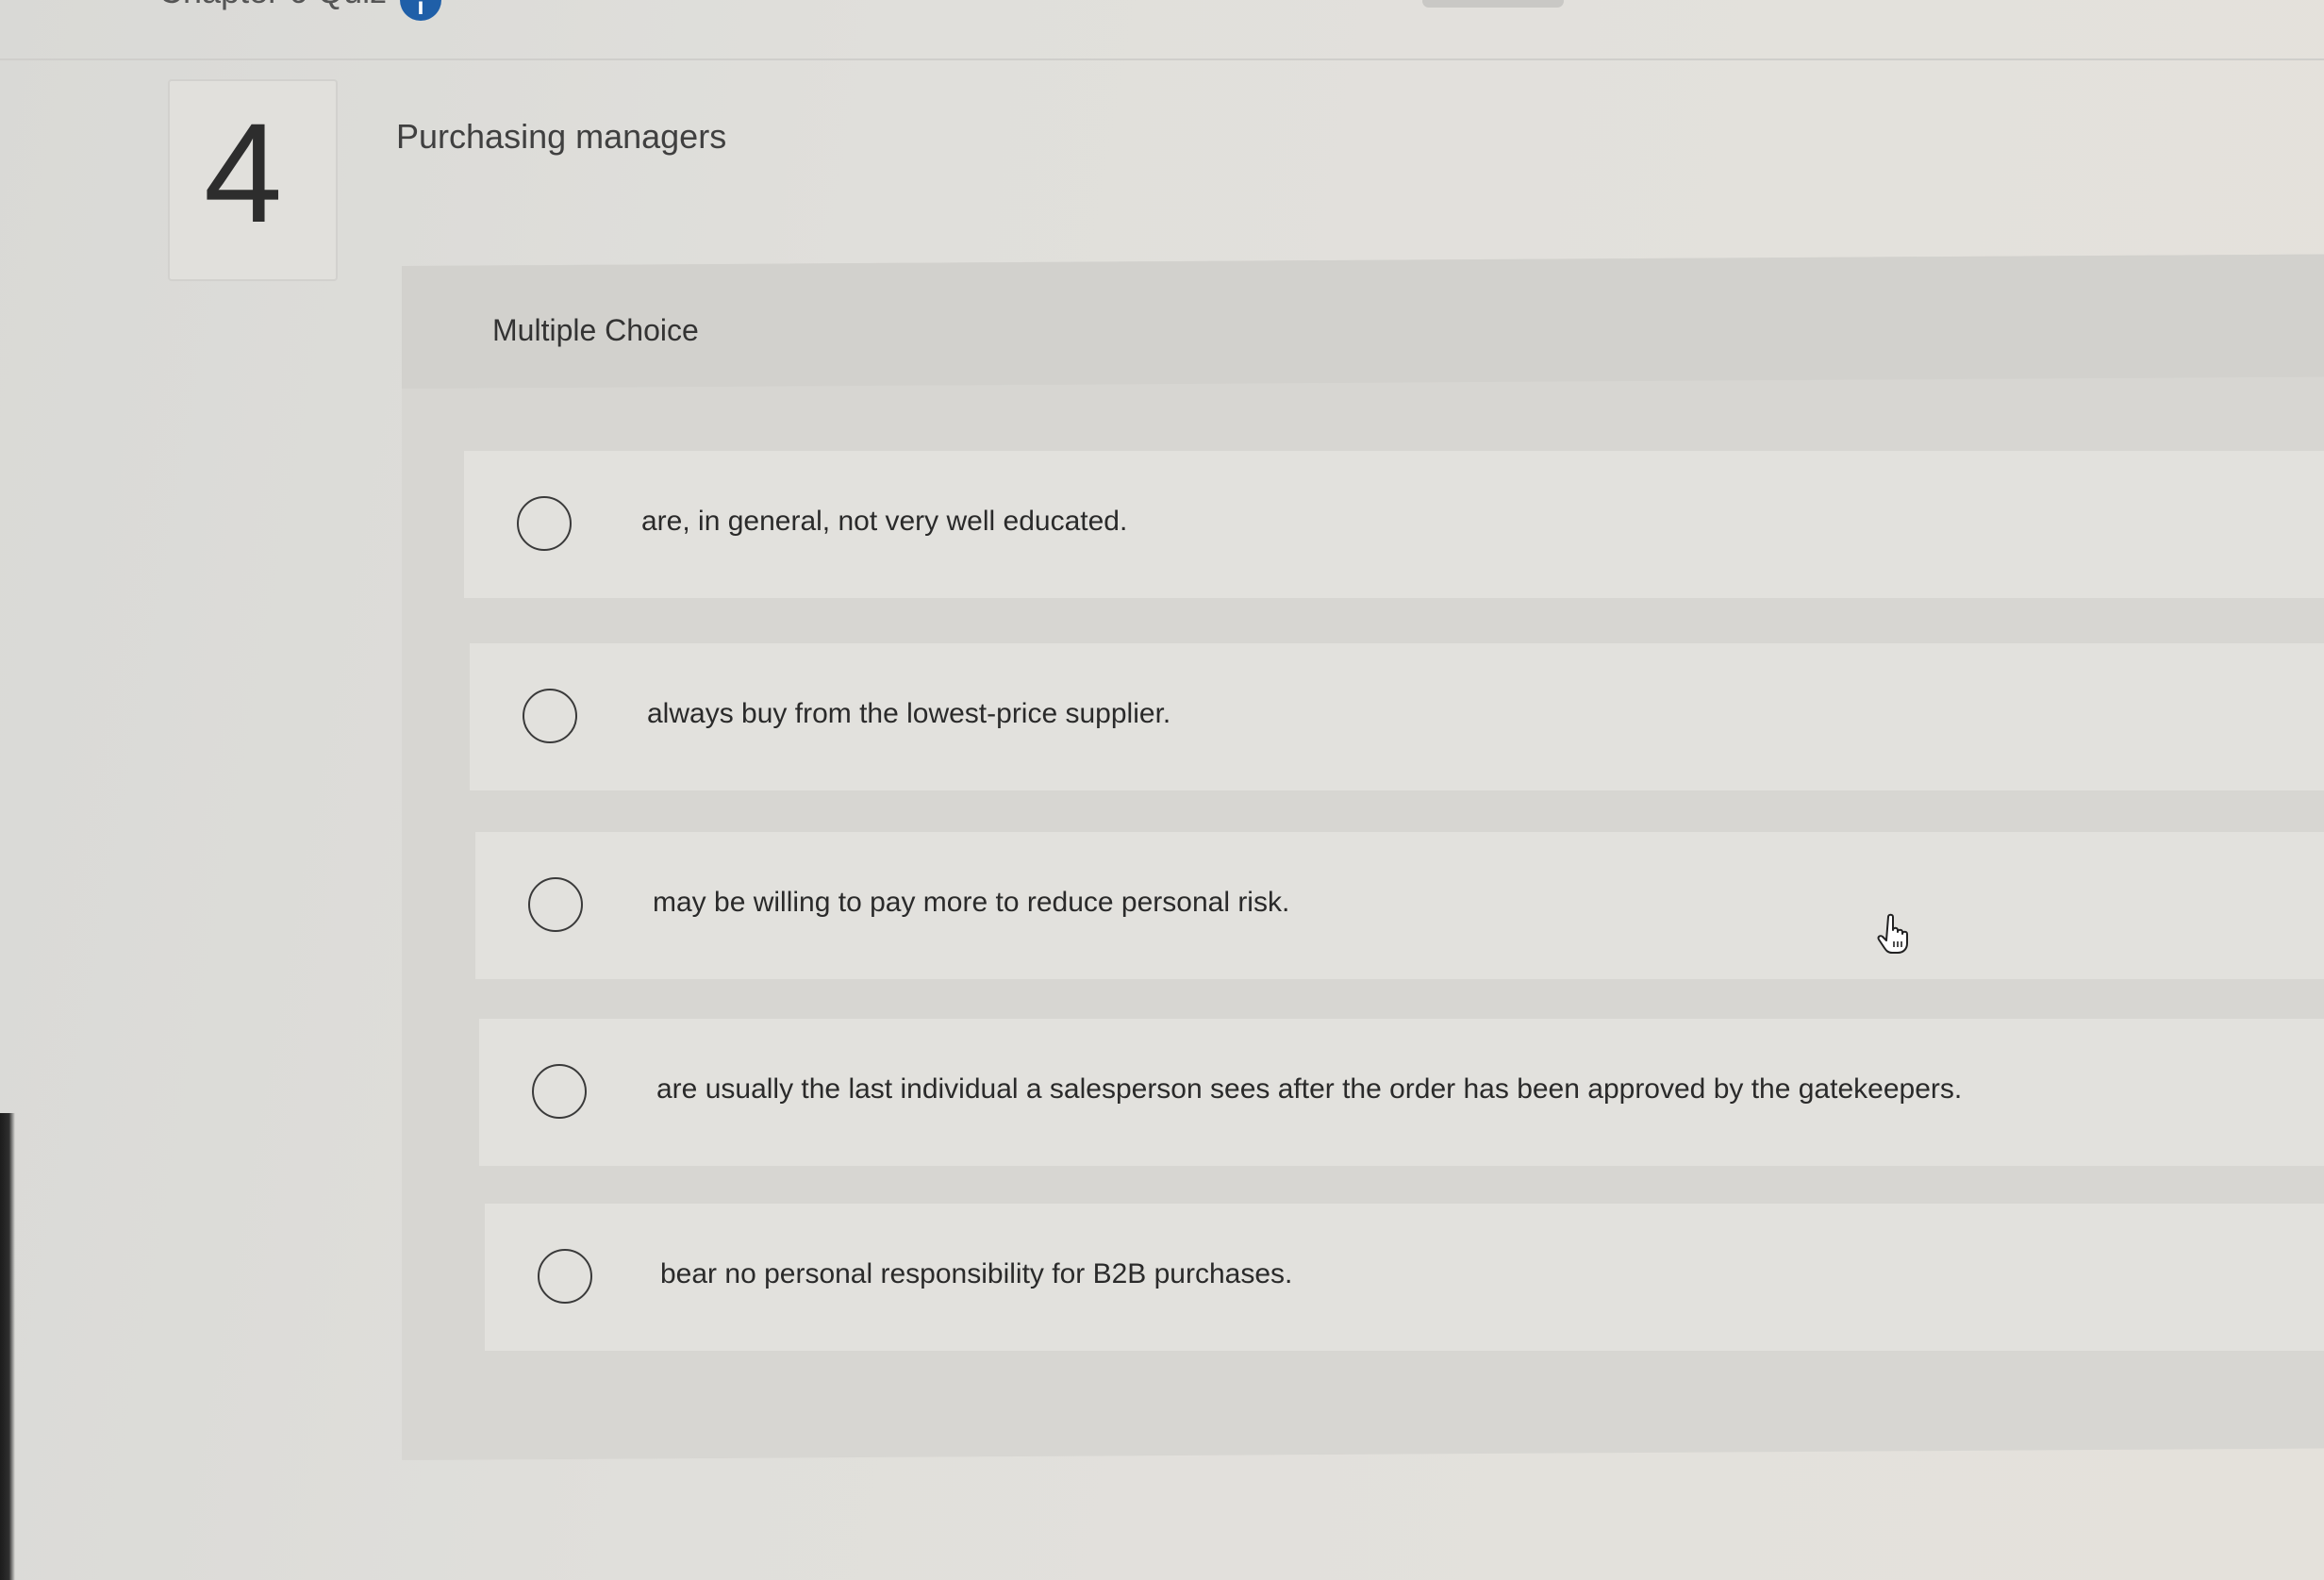 Image resolution: width=2324 pixels, height=1580 pixels. I want to click on header-control, so click(1493, 4).